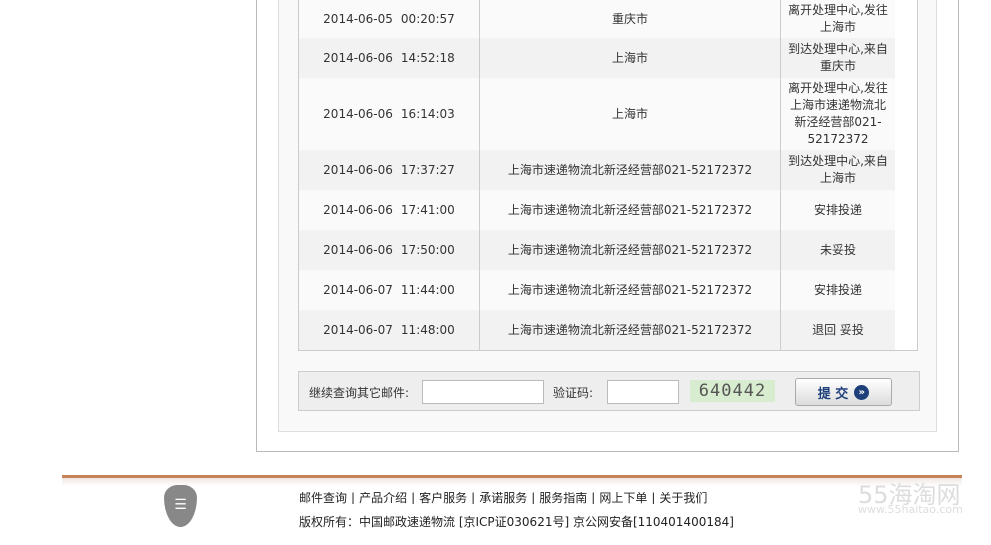 Image resolution: width=991 pixels, height=545 pixels. I want to click on footer-link: 产品介绍, so click(383, 498).